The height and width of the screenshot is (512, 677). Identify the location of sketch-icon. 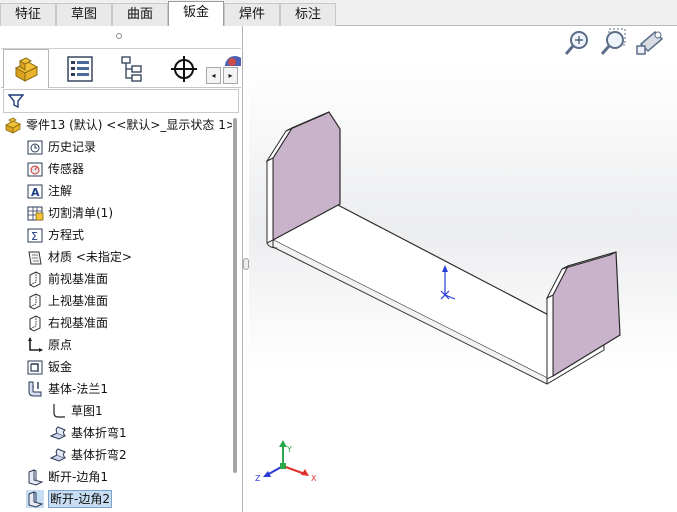
(58, 411).